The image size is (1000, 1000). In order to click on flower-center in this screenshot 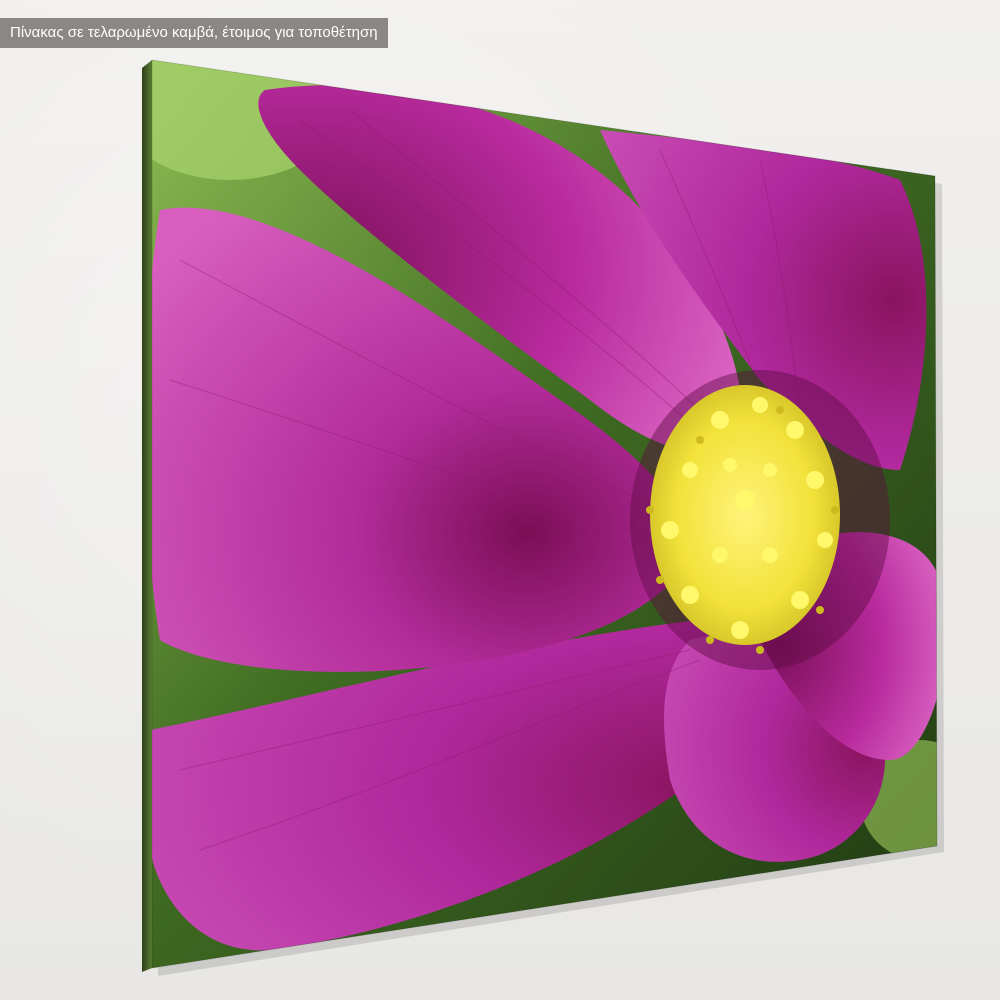, I will do `click(745, 515)`.